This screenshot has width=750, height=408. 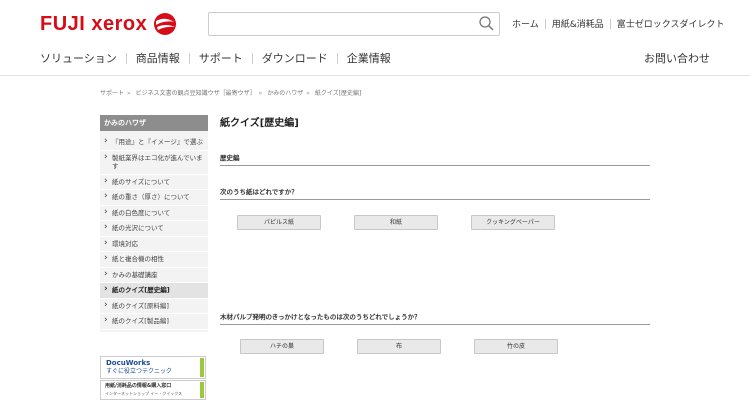 I want to click on nav-item-solutions: ソリューション, so click(x=78, y=58).